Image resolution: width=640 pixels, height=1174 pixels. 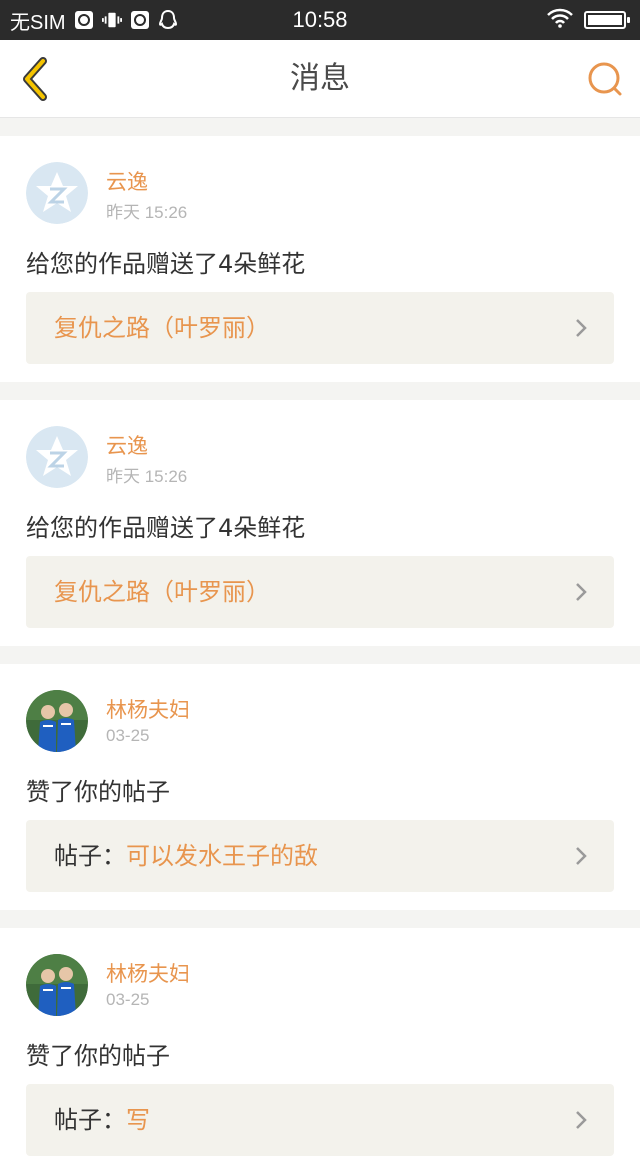 I want to click on ref-text: 帖子：写, so click(x=102, y=1120).